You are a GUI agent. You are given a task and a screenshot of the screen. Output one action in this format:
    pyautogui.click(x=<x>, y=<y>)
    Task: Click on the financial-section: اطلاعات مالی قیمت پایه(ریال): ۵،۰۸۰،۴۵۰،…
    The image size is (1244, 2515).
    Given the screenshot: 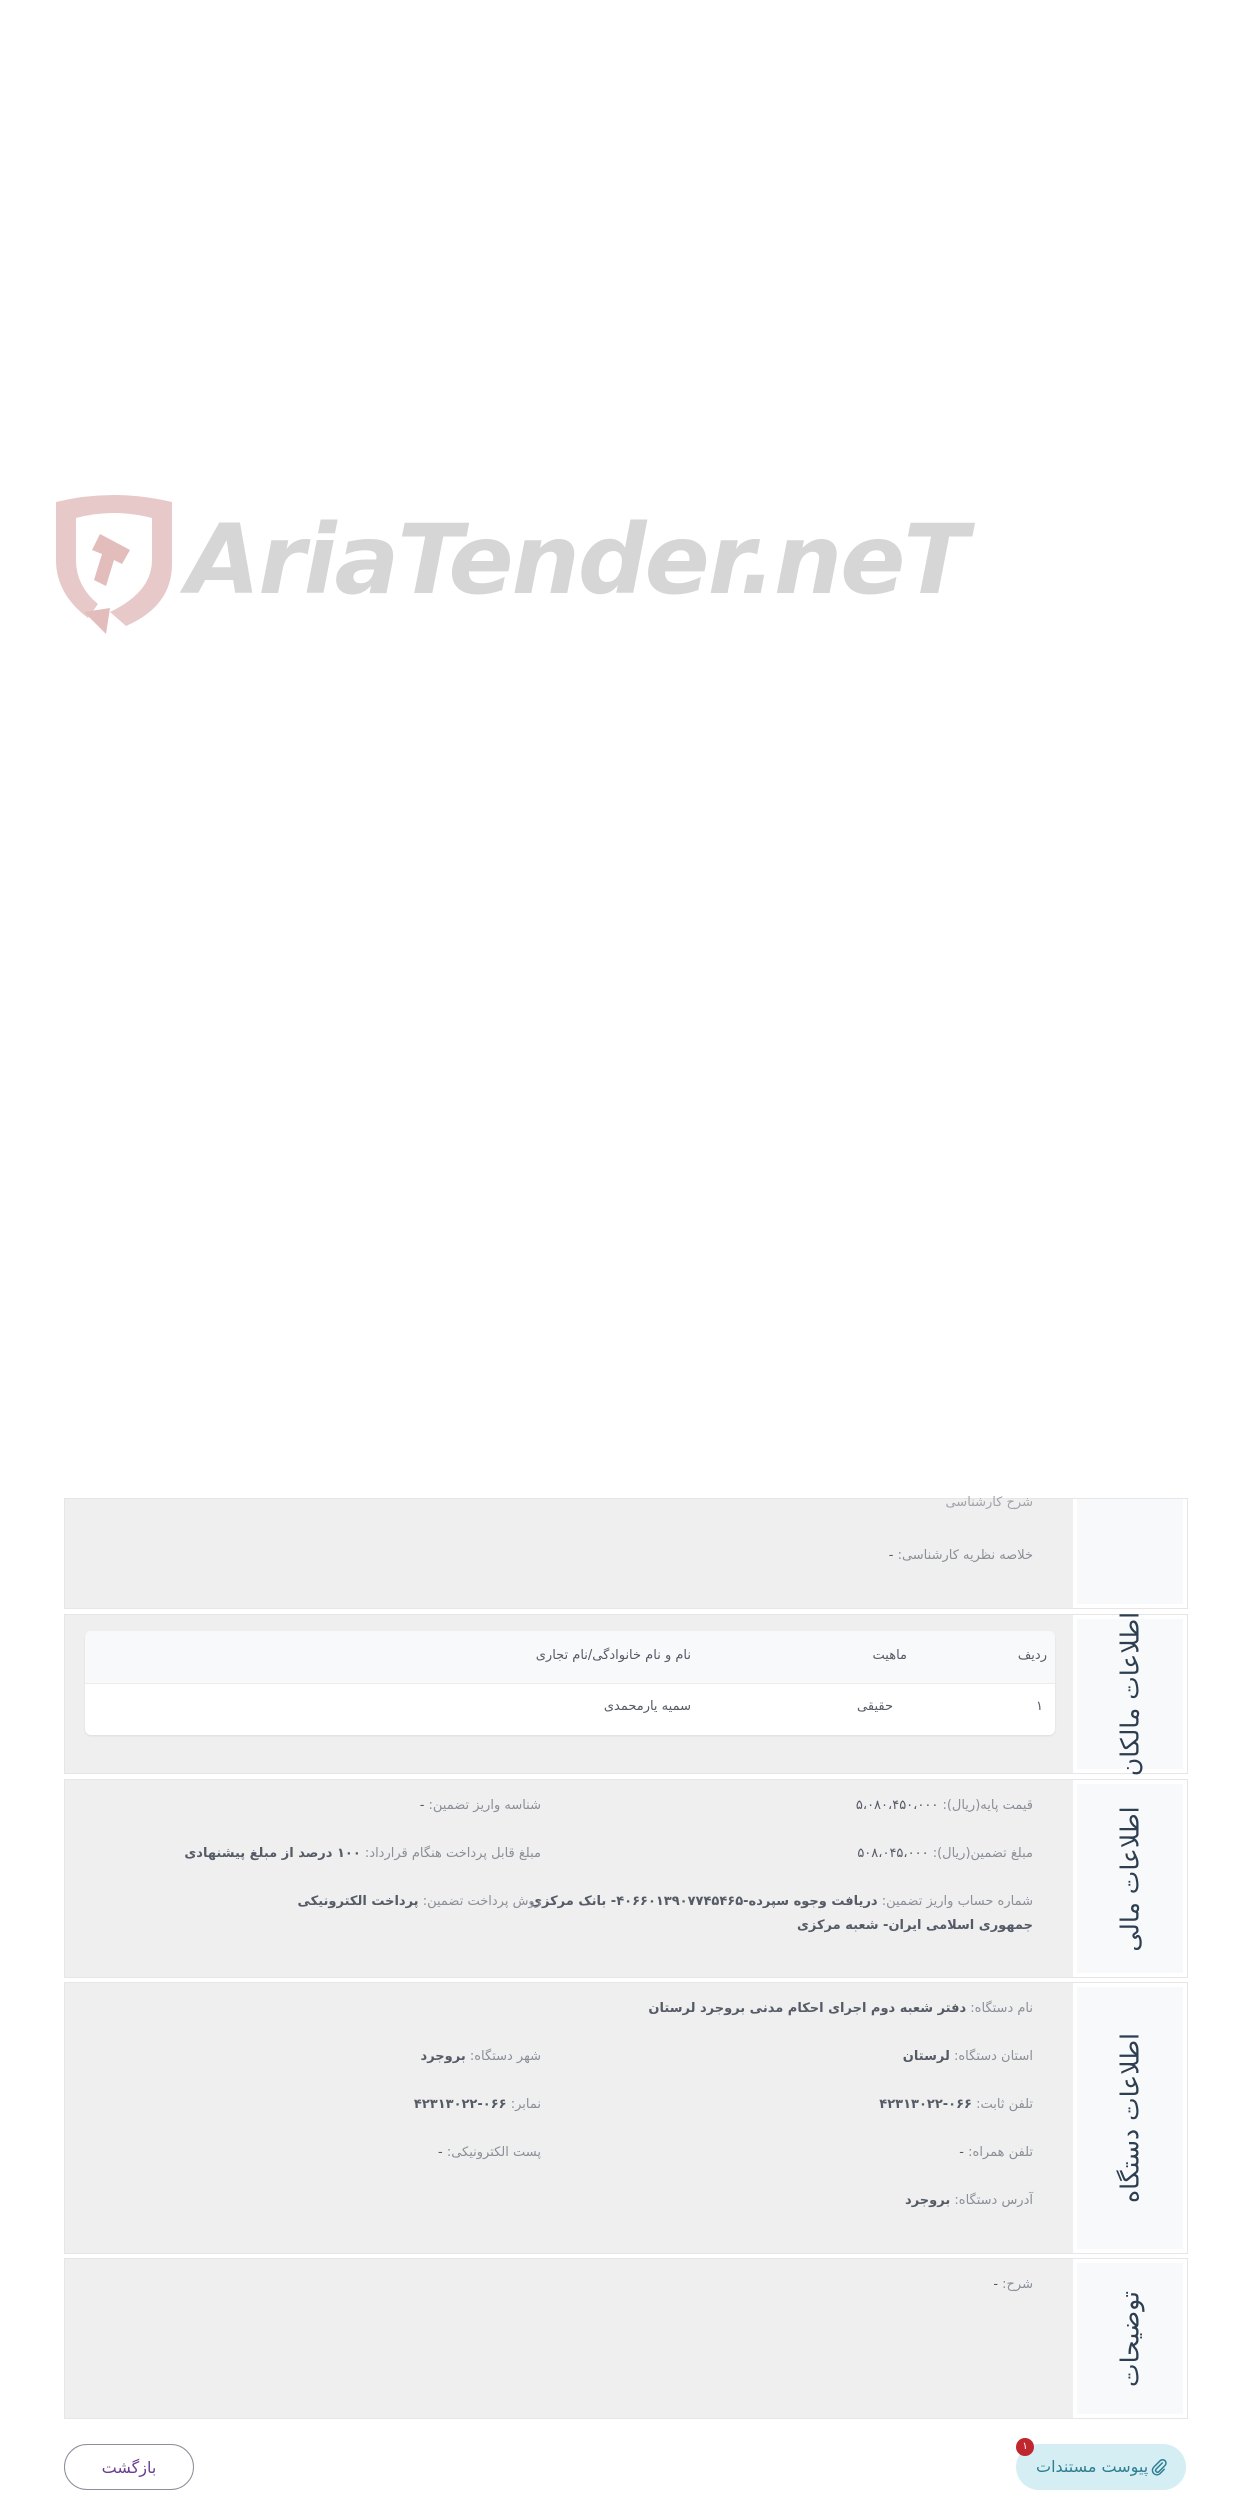 What is the action you would take?
    pyautogui.click(x=626, y=1878)
    